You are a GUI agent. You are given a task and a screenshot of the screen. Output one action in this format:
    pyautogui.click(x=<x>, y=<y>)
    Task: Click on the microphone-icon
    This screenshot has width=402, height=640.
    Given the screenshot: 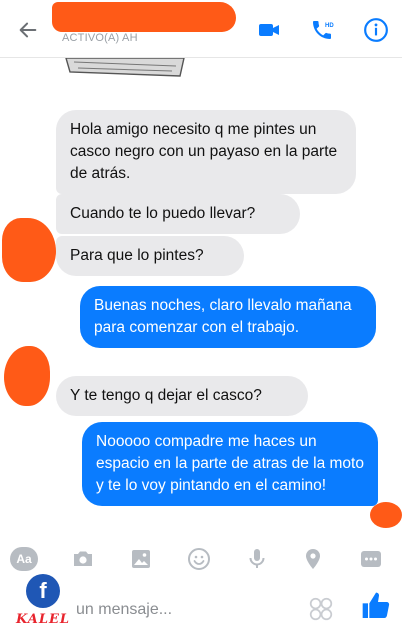 What is the action you would take?
    pyautogui.click(x=257, y=558)
    